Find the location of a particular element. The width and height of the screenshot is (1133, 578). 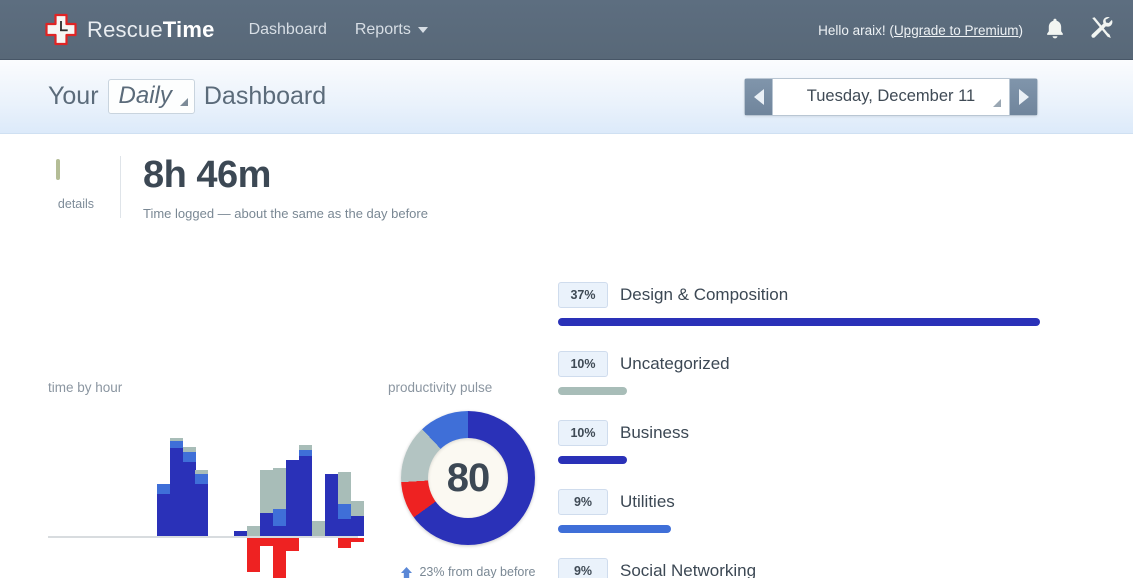

greeting: Hello araix! (Upgrade to Premium) is located at coordinates (920, 30).